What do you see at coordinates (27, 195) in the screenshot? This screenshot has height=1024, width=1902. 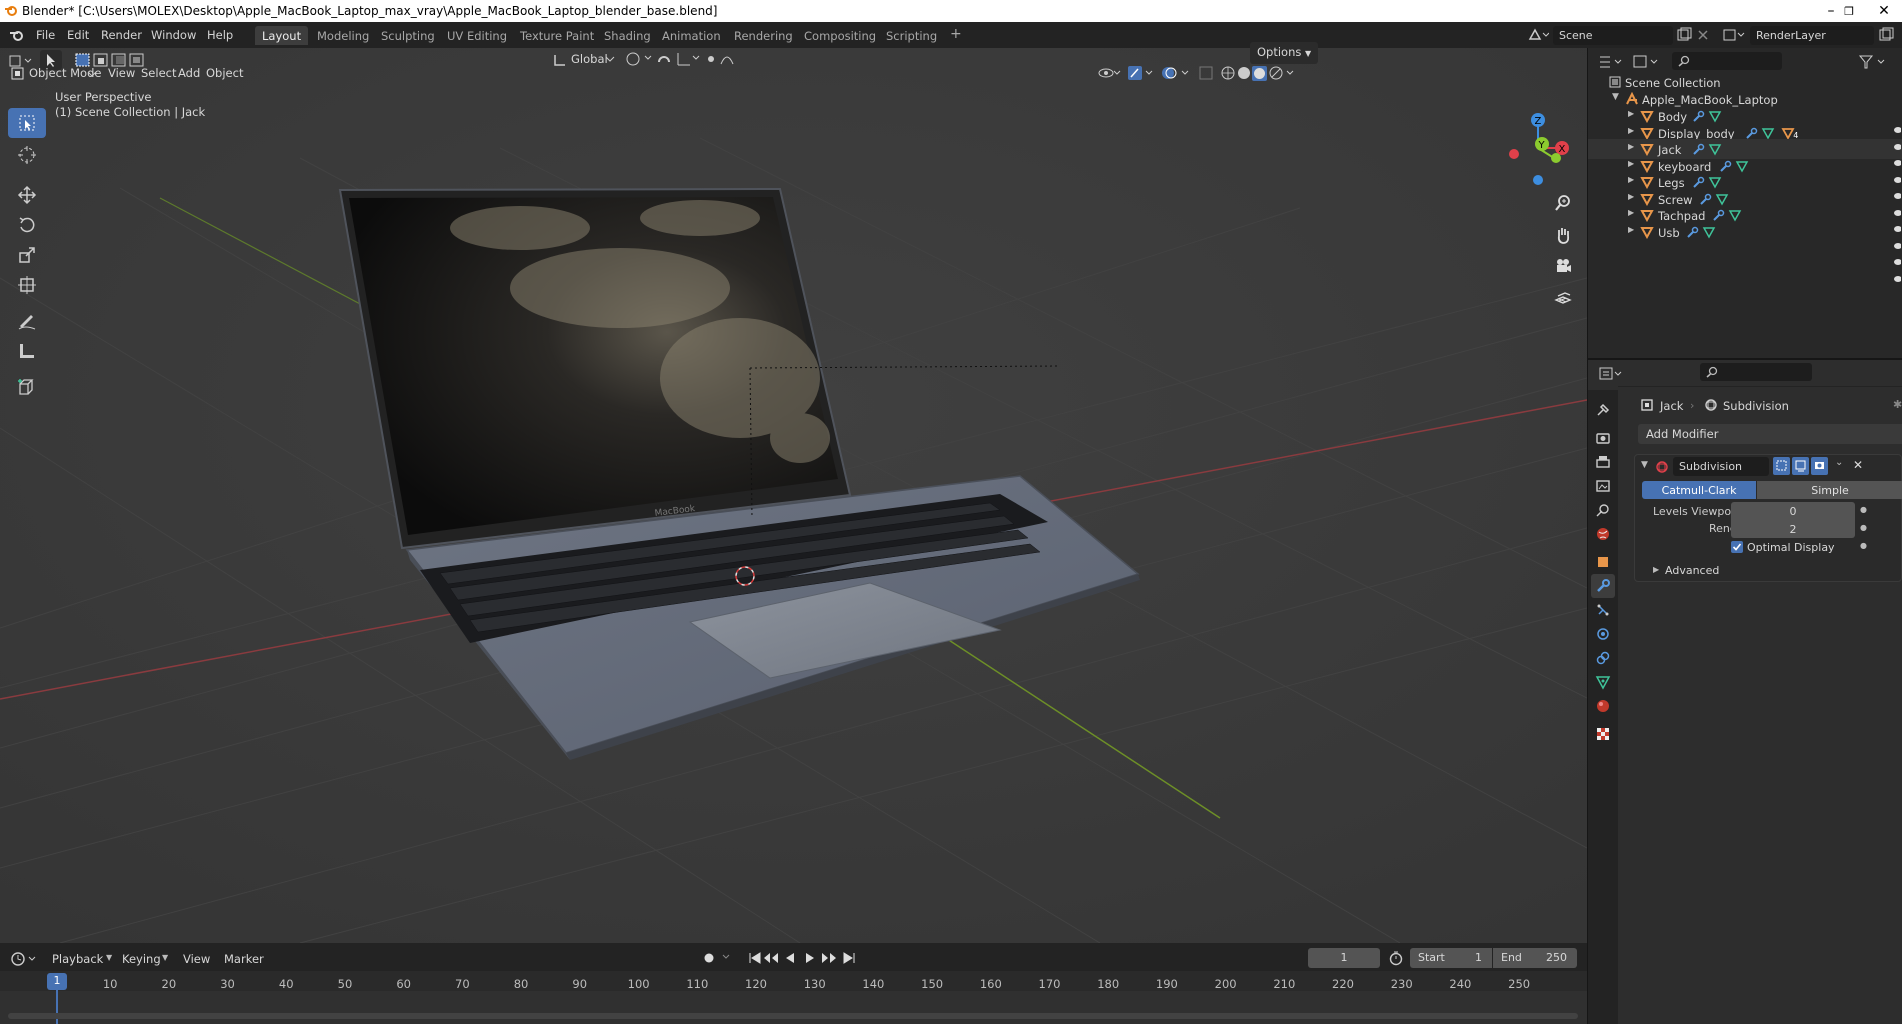 I see `move-tool` at bounding box center [27, 195].